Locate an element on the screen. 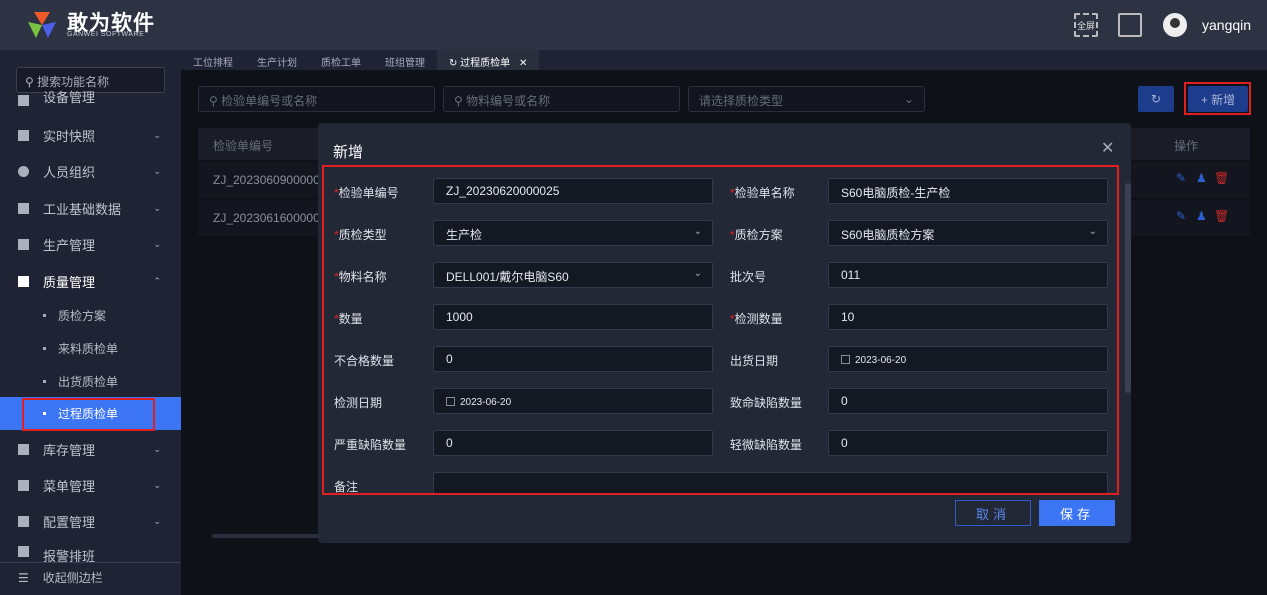 The width and height of the screenshot is (1267, 595). horizontal-scrollbar is located at coordinates (267, 536).